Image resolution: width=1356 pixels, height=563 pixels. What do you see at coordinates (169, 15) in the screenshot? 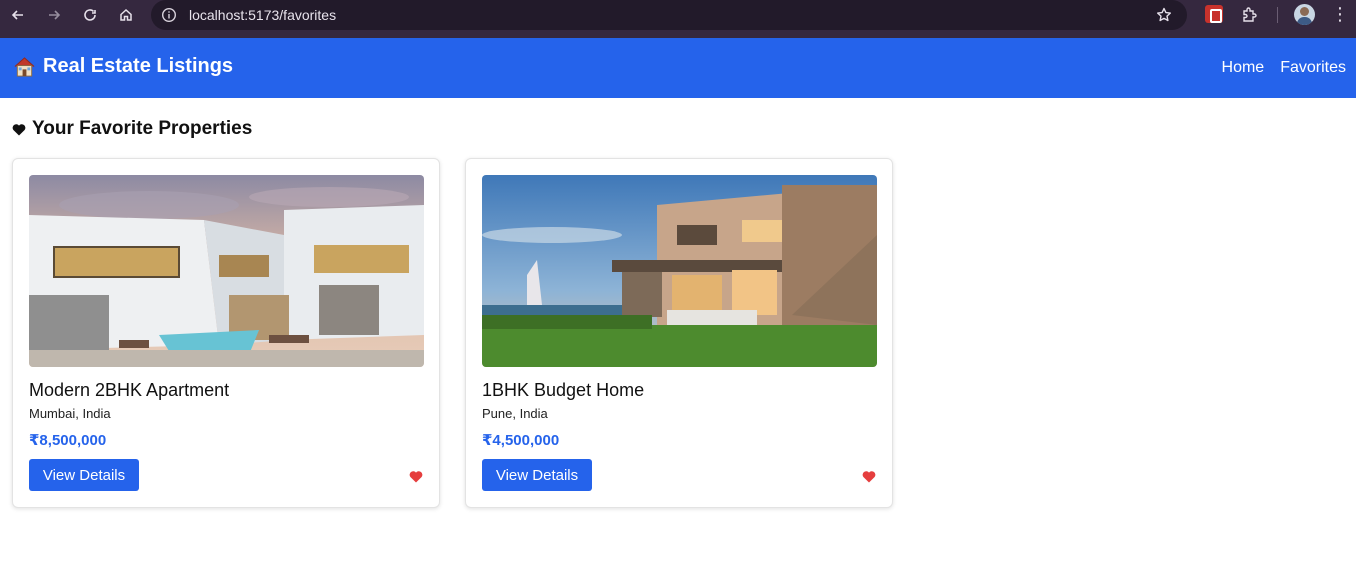
I see `site-info-icon` at bounding box center [169, 15].